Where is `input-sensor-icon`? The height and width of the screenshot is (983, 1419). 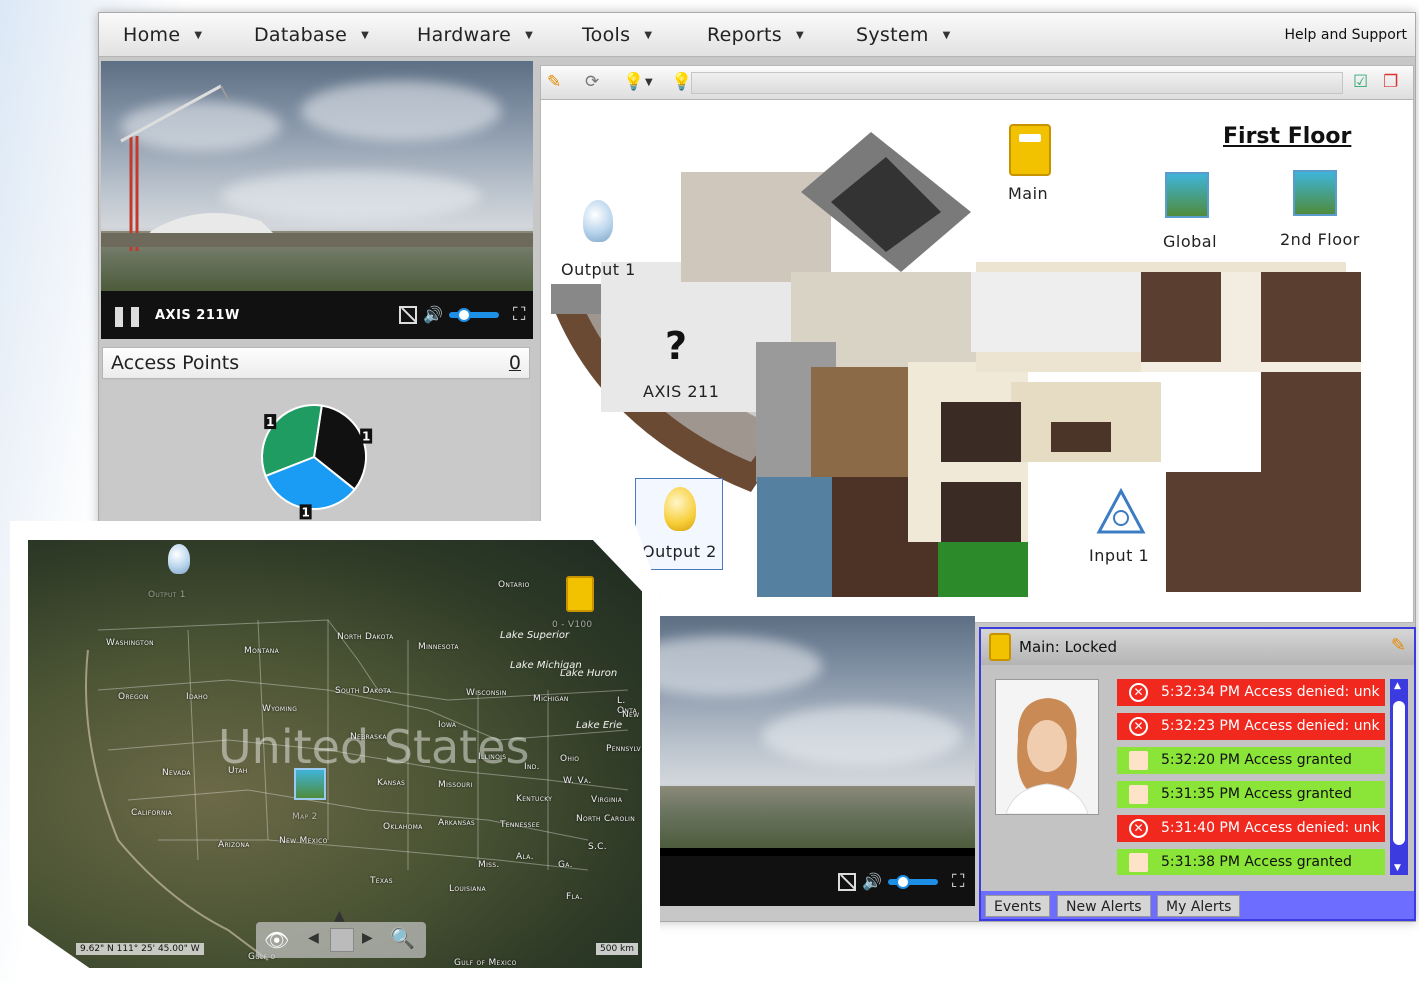 input-sensor-icon is located at coordinates (1121, 513).